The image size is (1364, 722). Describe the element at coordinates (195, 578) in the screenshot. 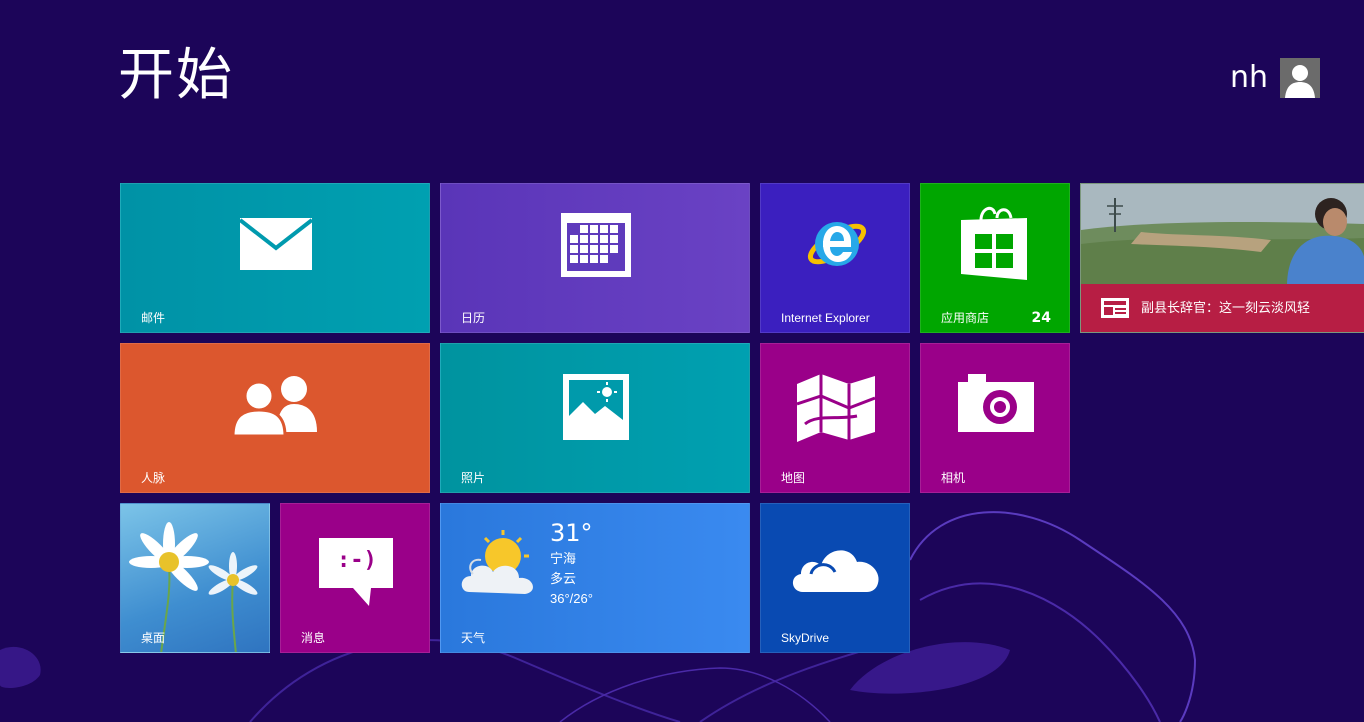

I see `tile-desktop: 桌面` at that location.